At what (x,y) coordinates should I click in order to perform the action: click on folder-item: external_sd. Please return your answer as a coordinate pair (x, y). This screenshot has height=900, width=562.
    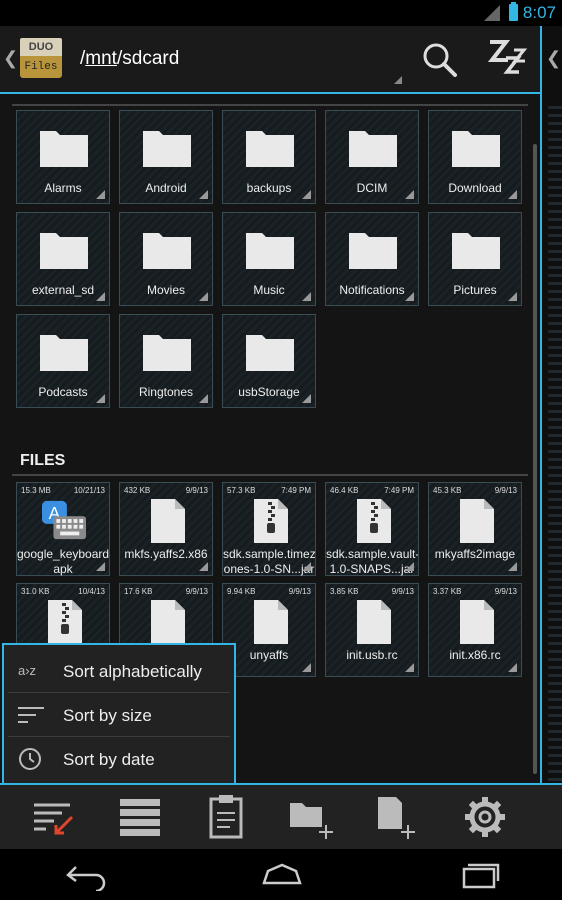
    Looking at the image, I should click on (63, 259).